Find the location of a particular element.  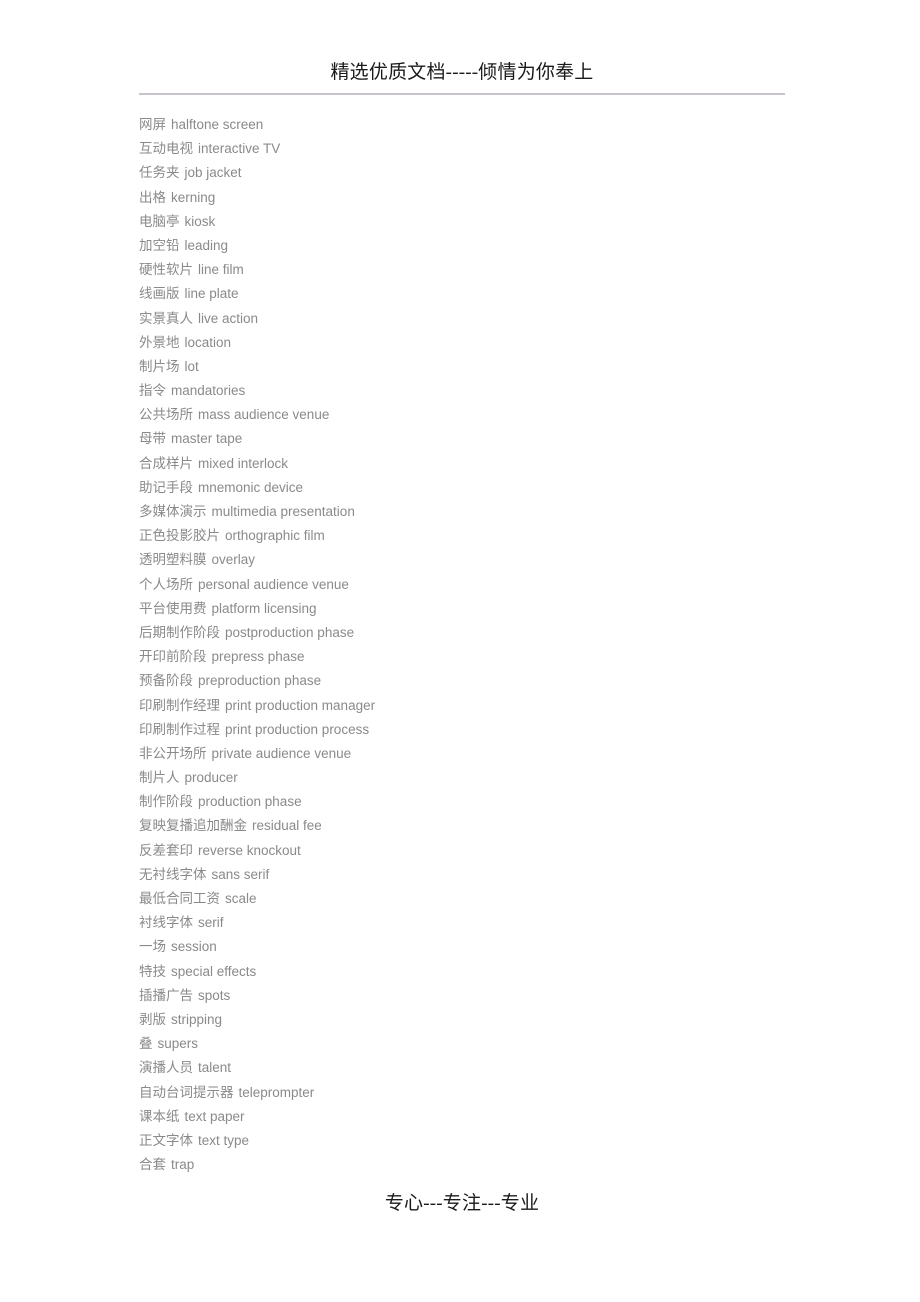

glossary-entry: 衬线字体 serif is located at coordinates (479, 923).